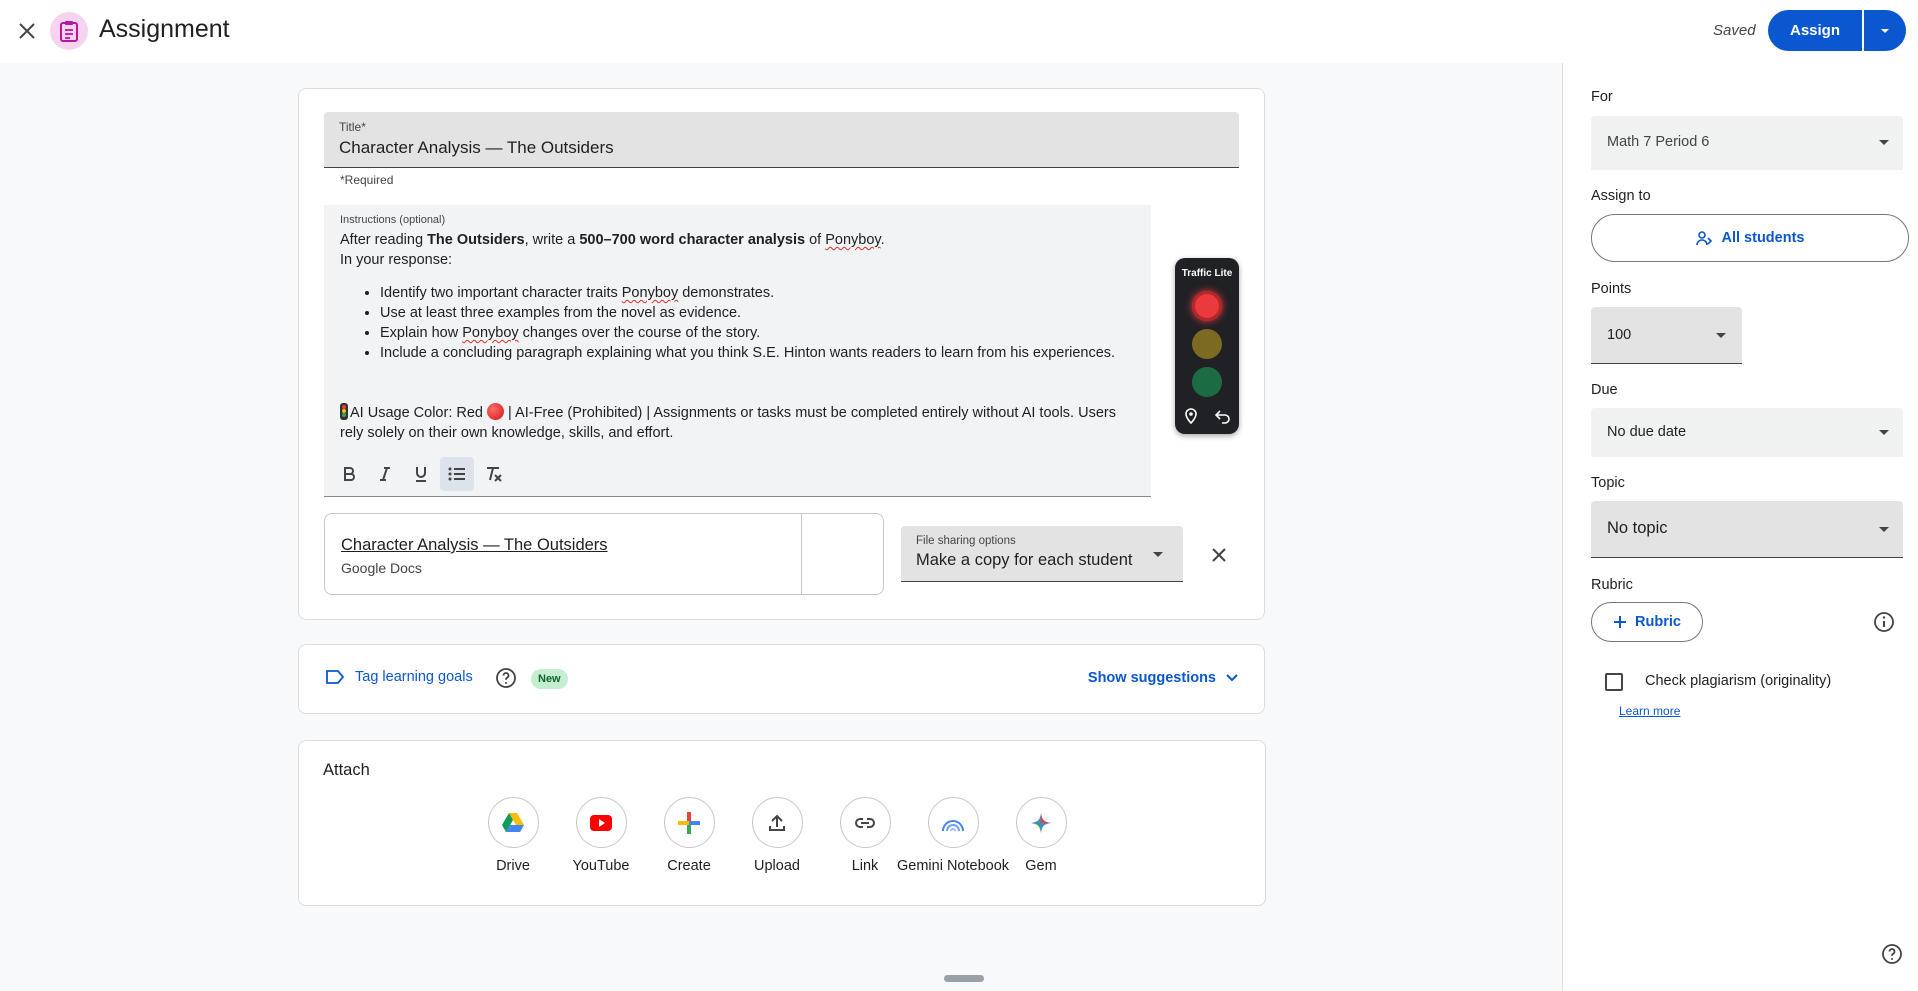  Describe the element at coordinates (69, 31) in the screenshot. I see `assignment-icon` at that location.